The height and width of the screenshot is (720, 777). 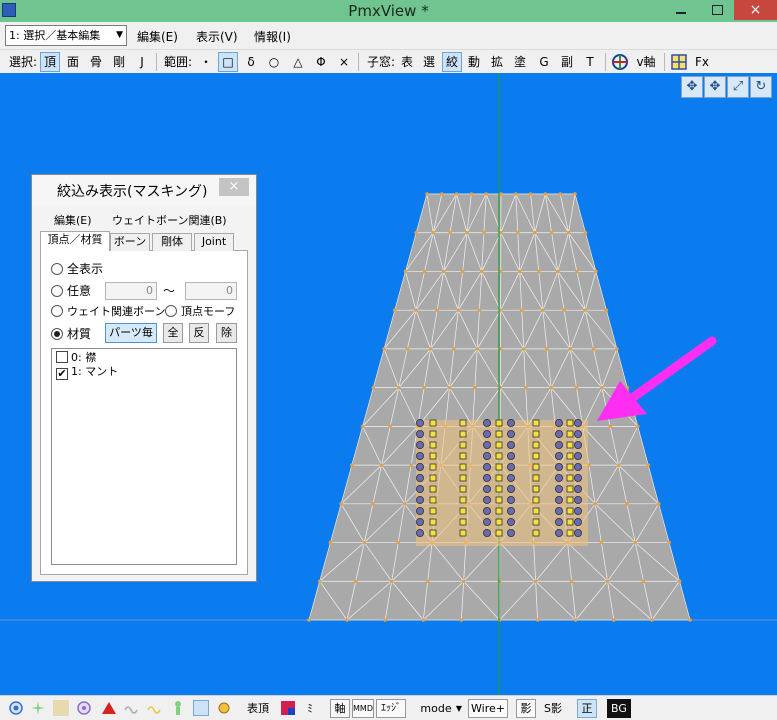 I want to click on wave-yellow-icon, so click(x=155, y=708).